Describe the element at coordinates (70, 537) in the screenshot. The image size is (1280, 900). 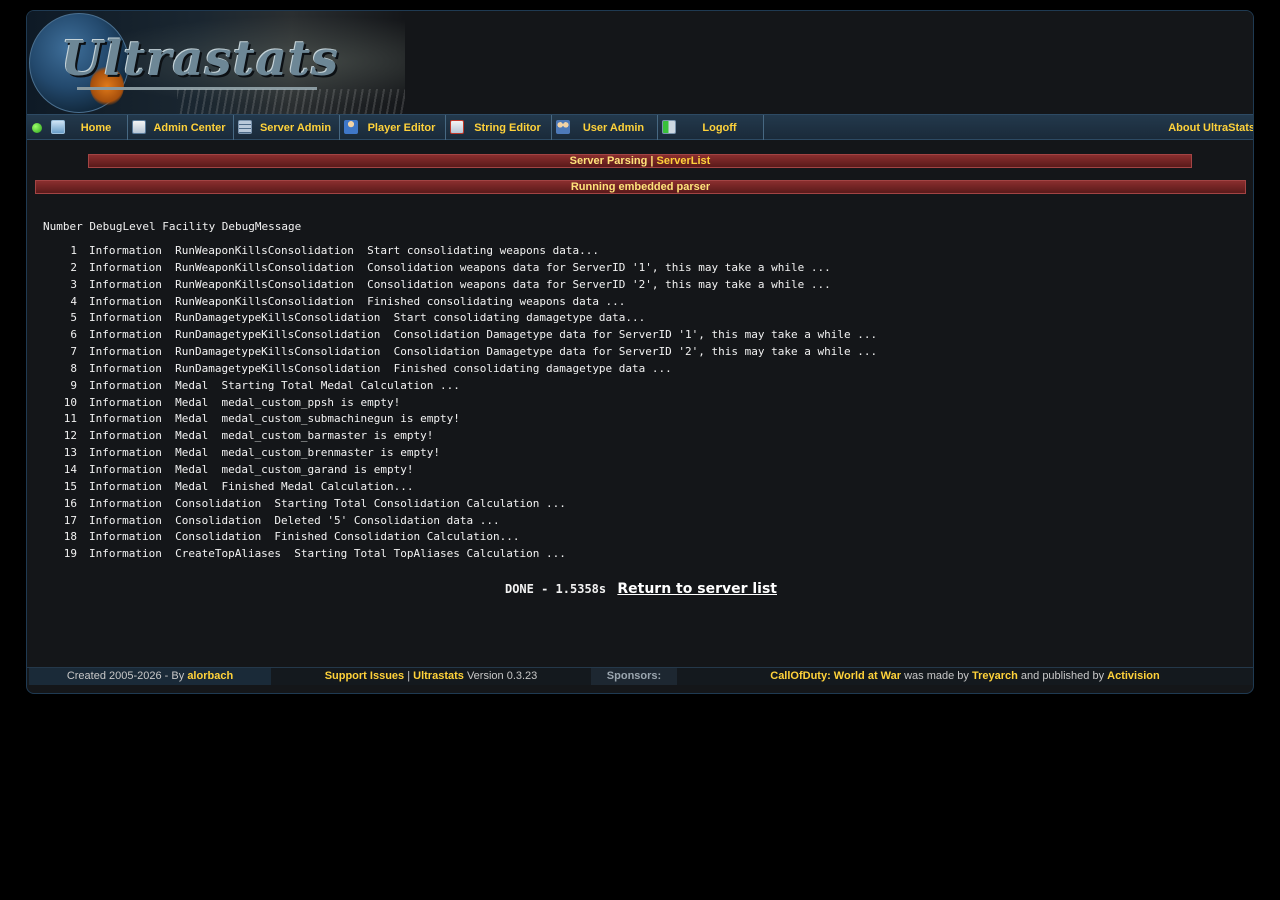
I see `debug-row-number: 18` at that location.